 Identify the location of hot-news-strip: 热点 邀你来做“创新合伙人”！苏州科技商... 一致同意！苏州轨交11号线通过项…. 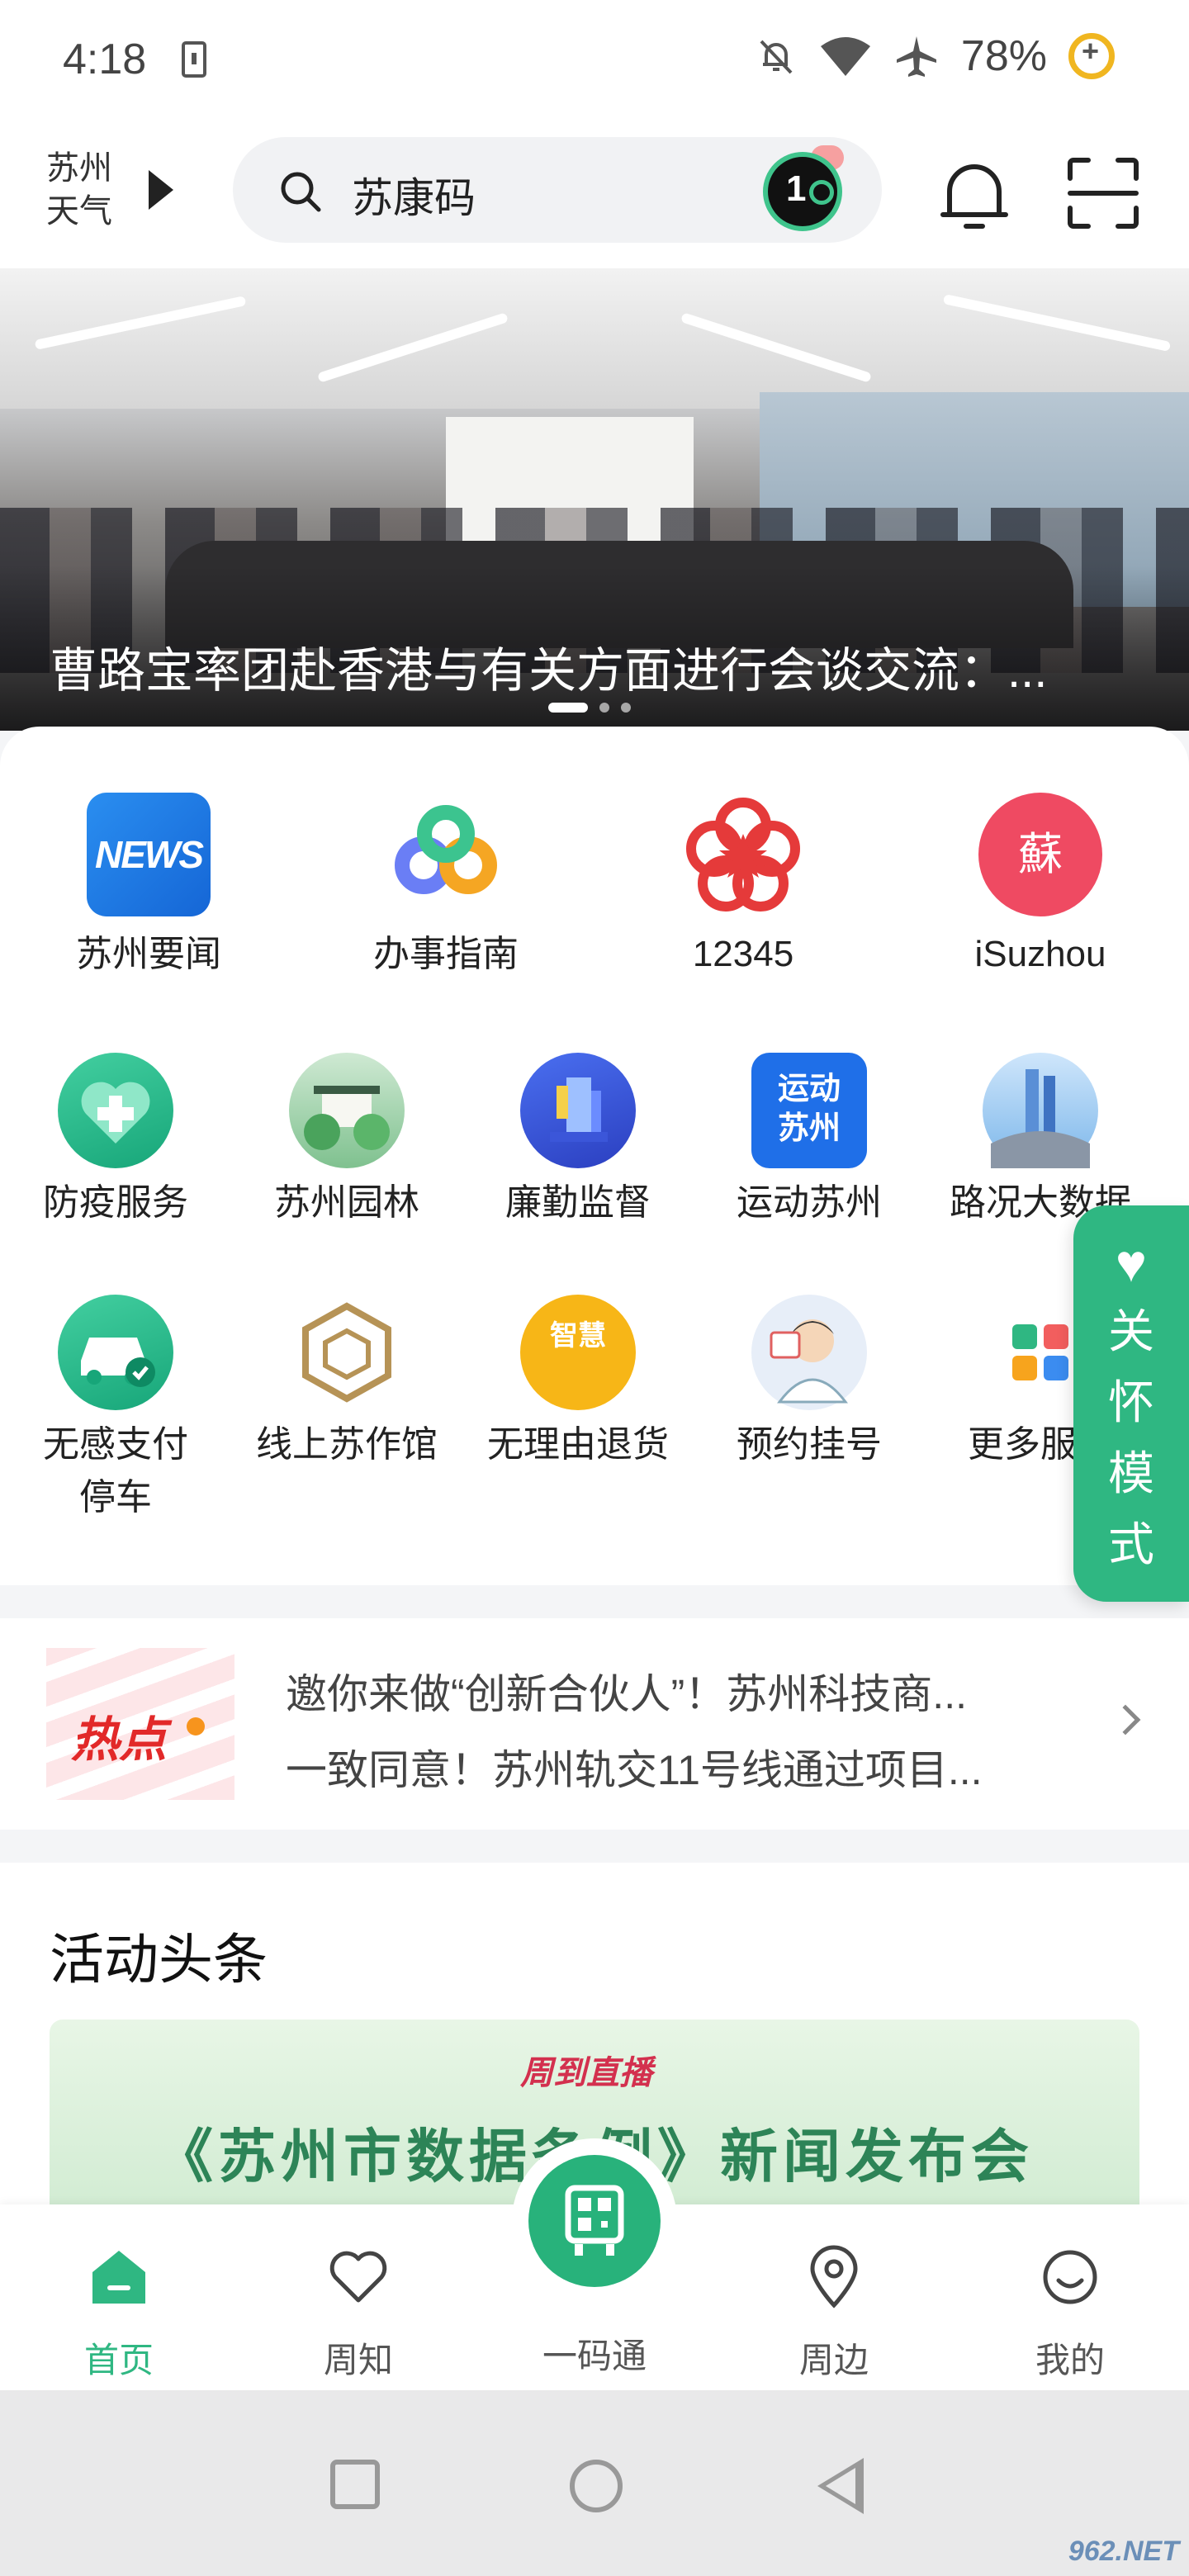
(594, 1724).